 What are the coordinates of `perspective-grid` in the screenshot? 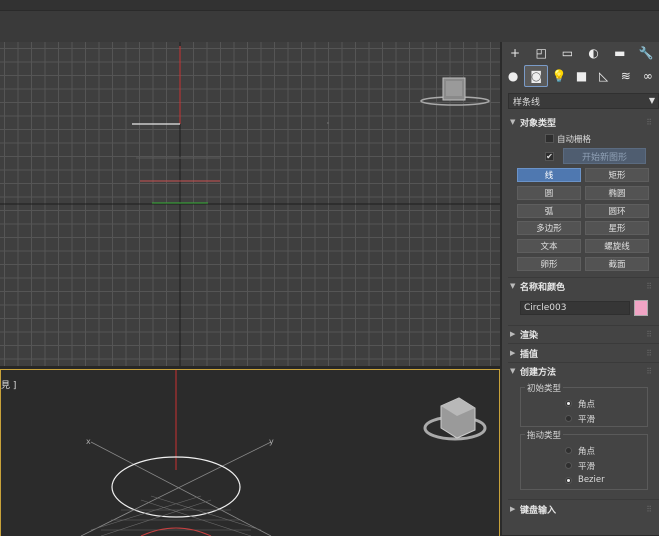 It's located at (176, 515).